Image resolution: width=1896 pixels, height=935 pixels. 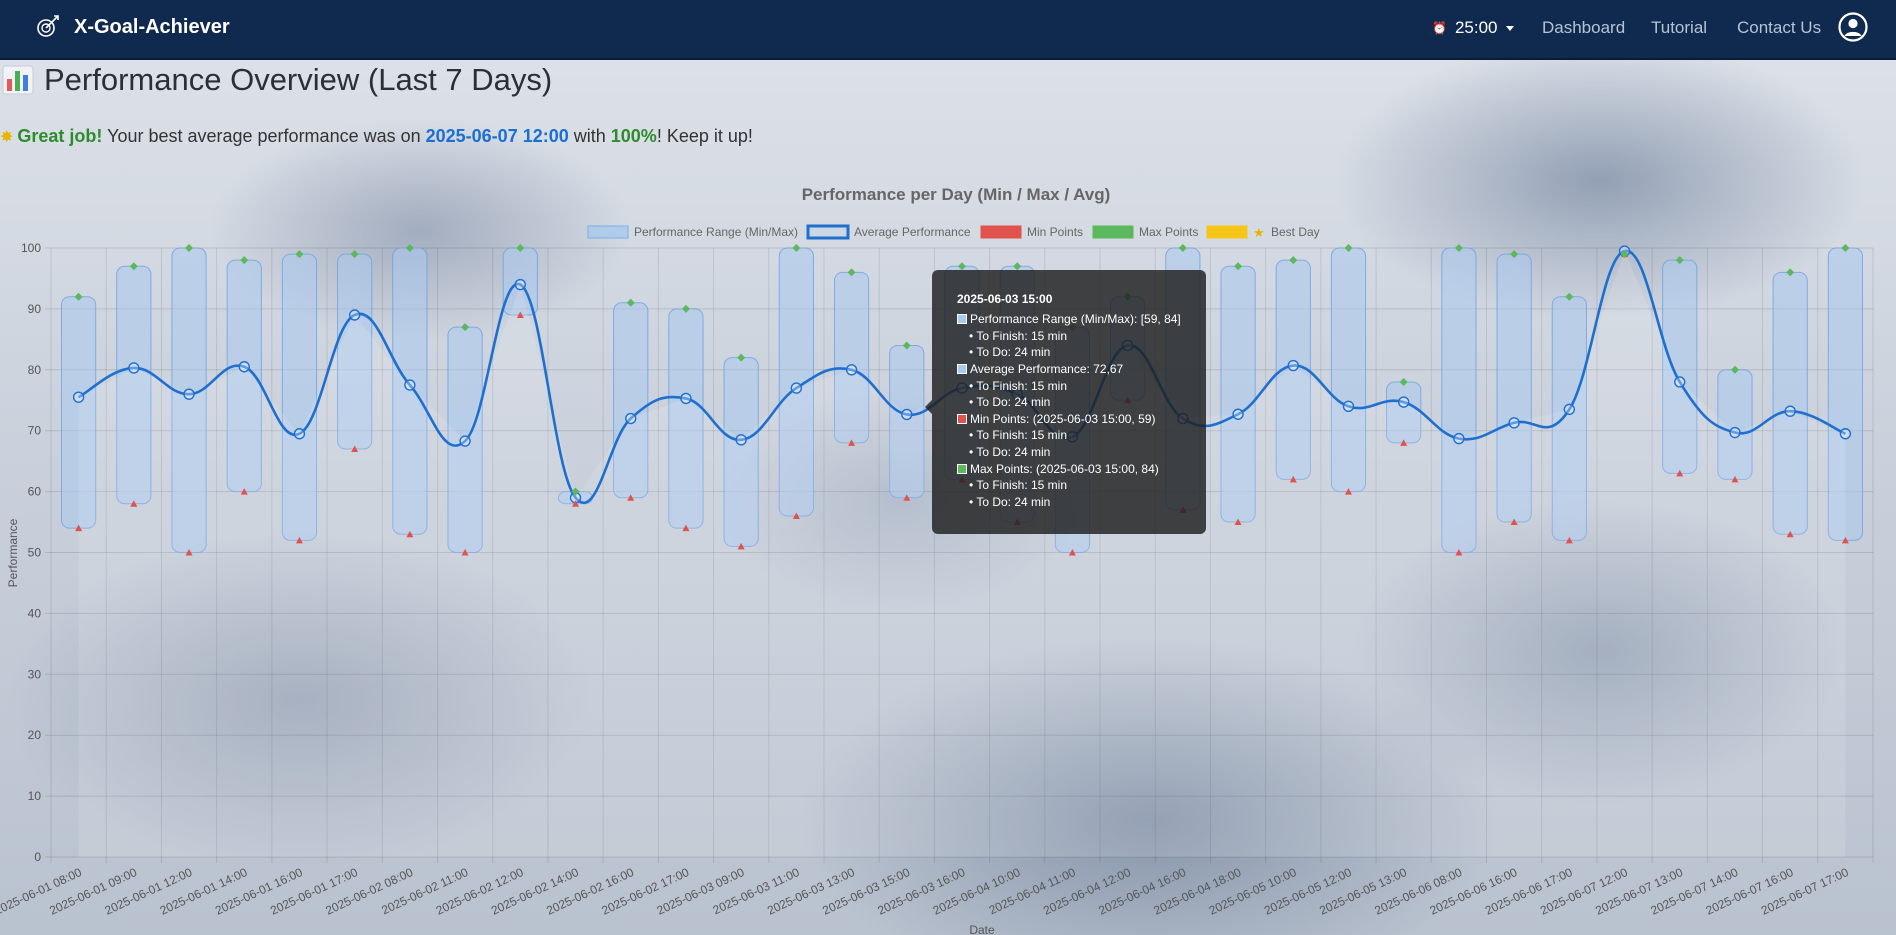 What do you see at coordinates (37, 857) in the screenshot?
I see `y-tick-label: 0` at bounding box center [37, 857].